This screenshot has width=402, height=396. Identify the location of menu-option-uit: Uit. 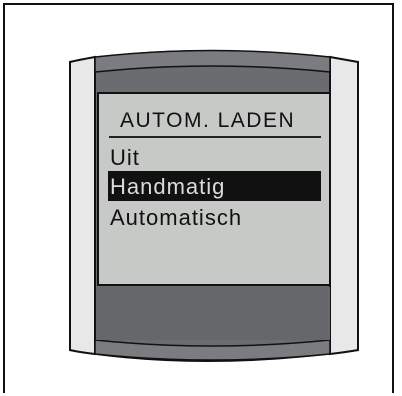
(125, 158).